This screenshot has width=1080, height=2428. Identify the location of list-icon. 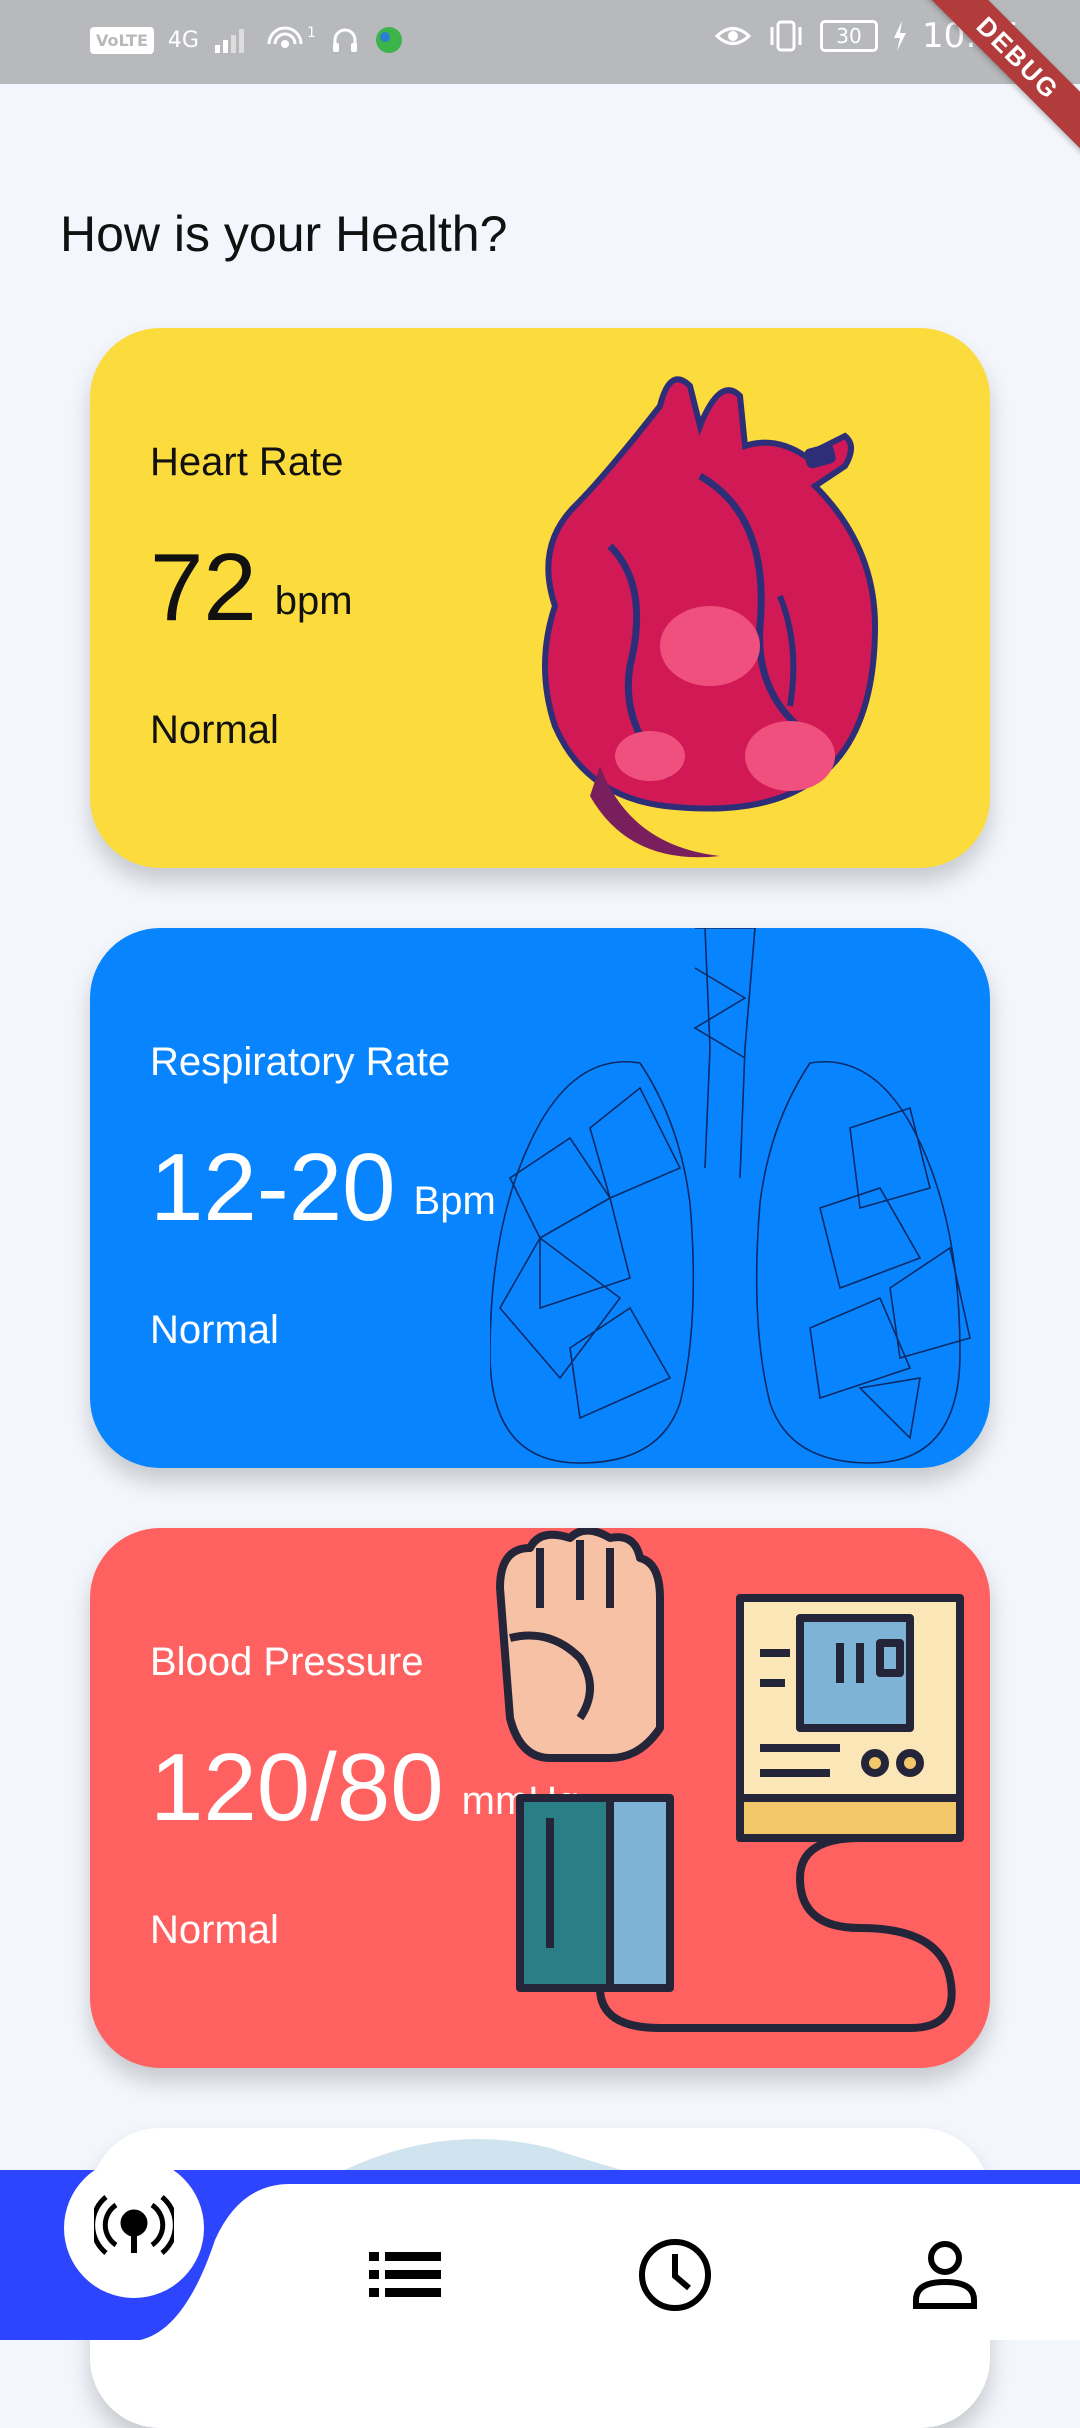
(405, 2274).